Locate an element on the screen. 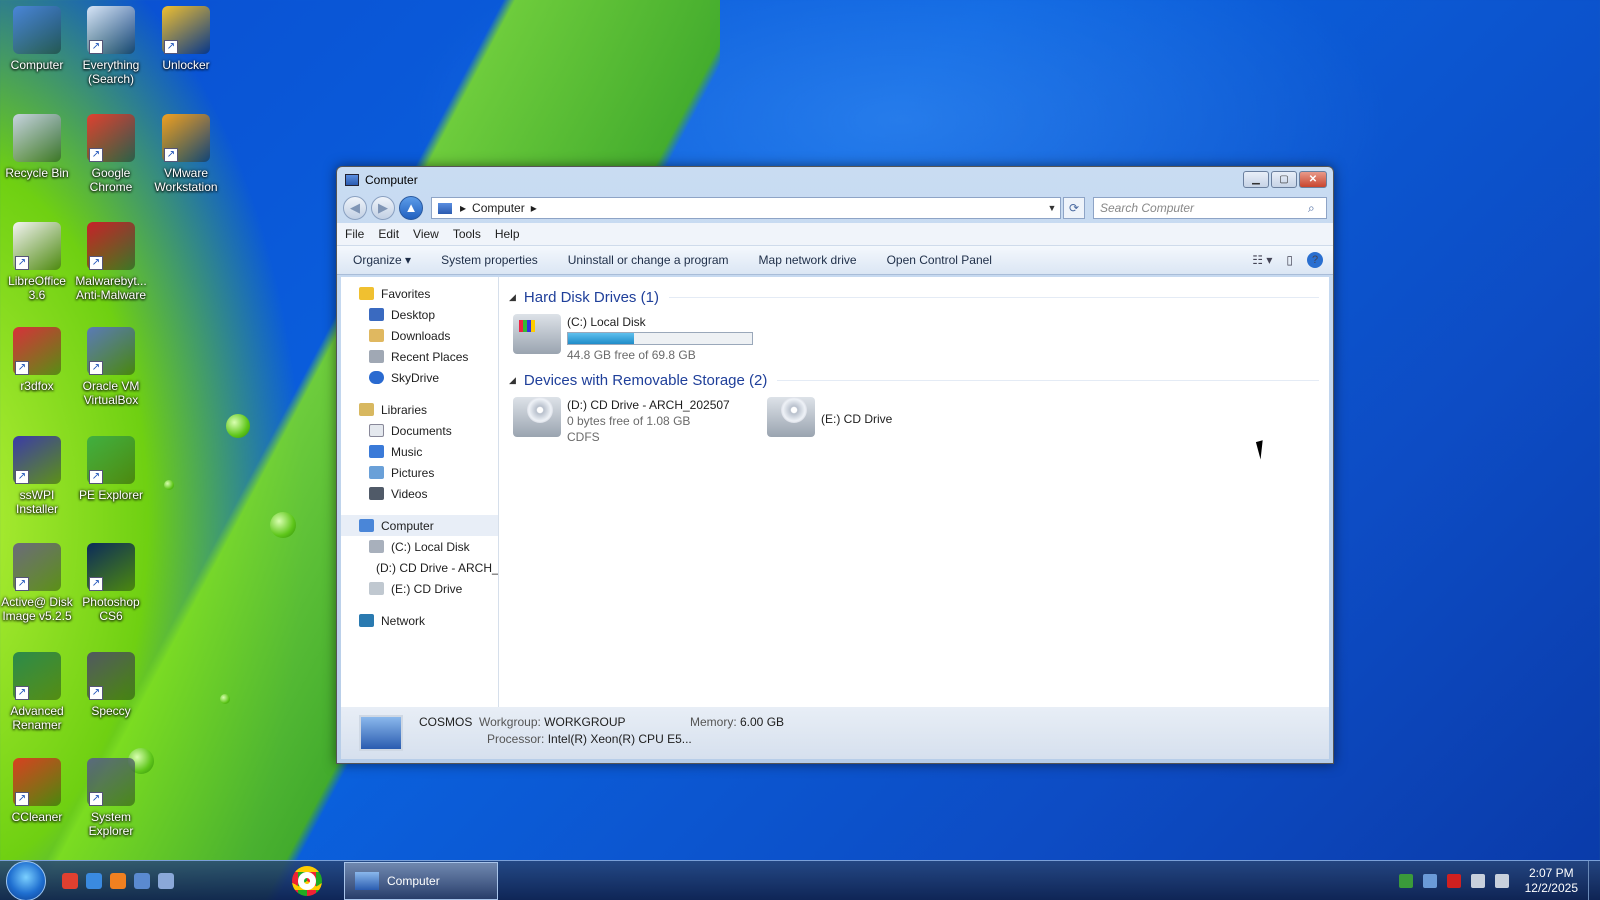  nav-favorites: Favorites is located at coordinates (419, 293).